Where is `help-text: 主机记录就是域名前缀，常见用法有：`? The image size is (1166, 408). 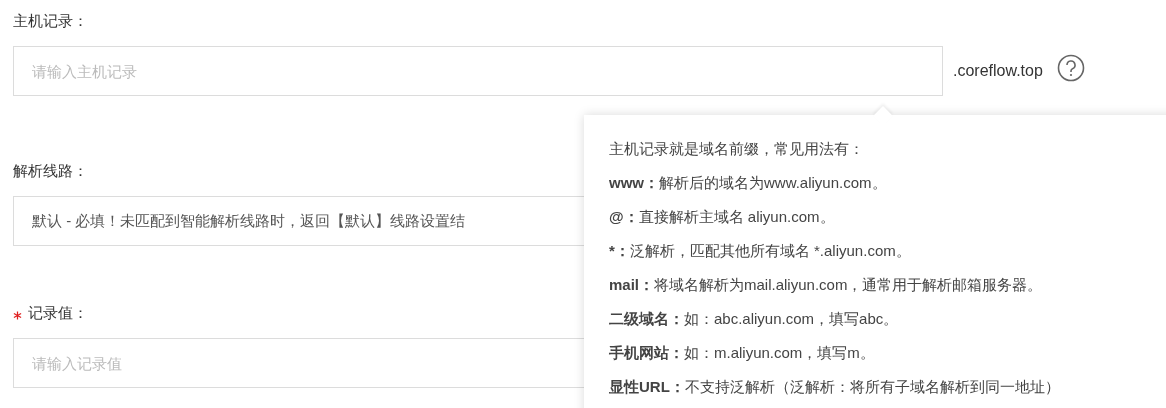 help-text: 主机记录就是域名前缀，常见用法有： is located at coordinates (737, 149).